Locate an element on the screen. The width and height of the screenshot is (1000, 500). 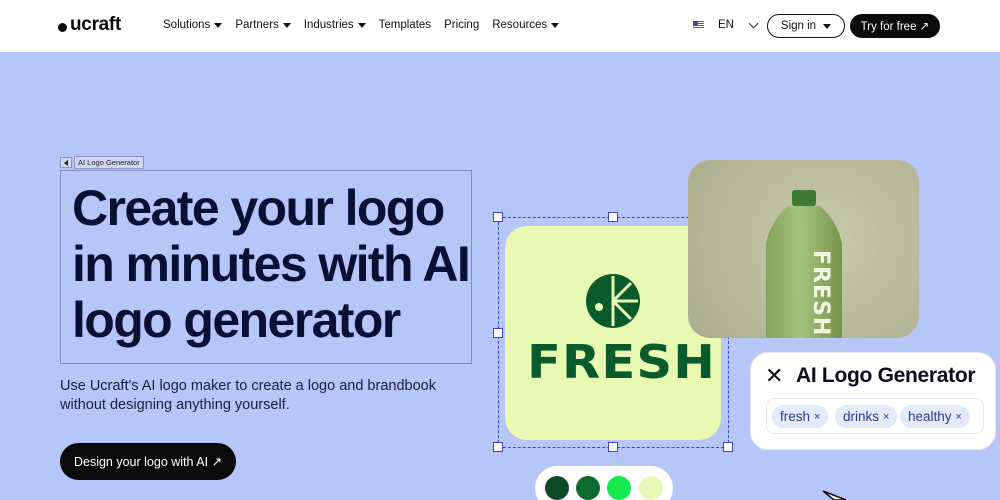
keyword-tag: healthy × is located at coordinates (935, 416).